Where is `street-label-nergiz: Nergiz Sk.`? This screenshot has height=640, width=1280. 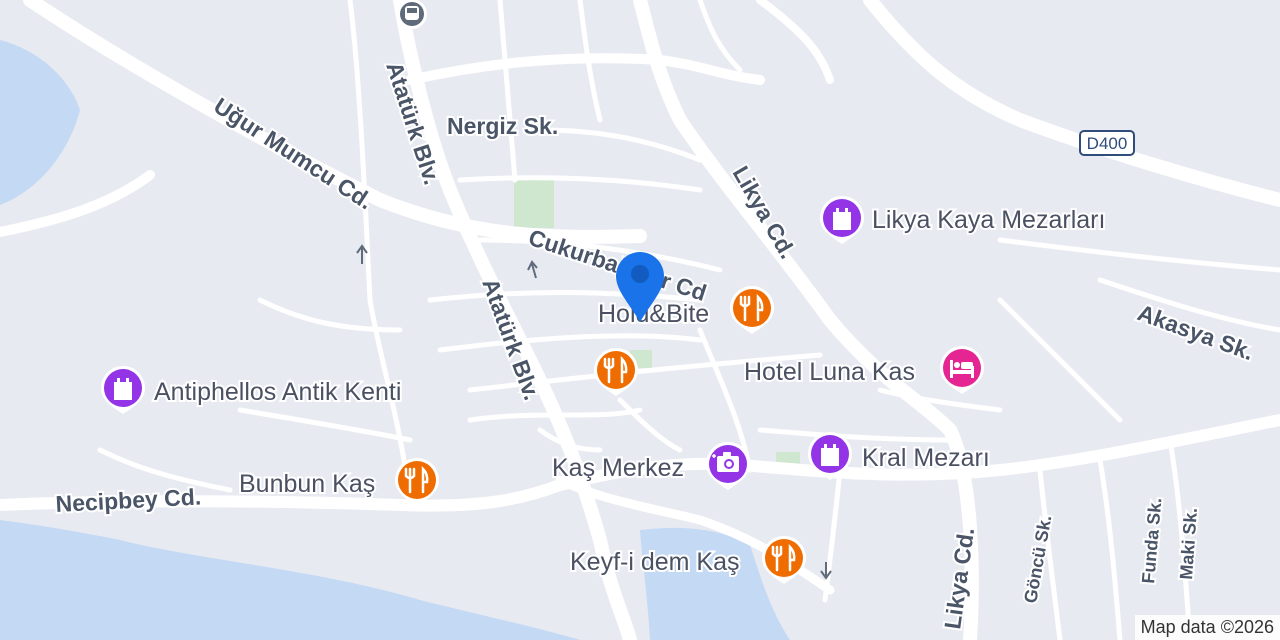 street-label-nergiz: Nergiz Sk. is located at coordinates (502, 126).